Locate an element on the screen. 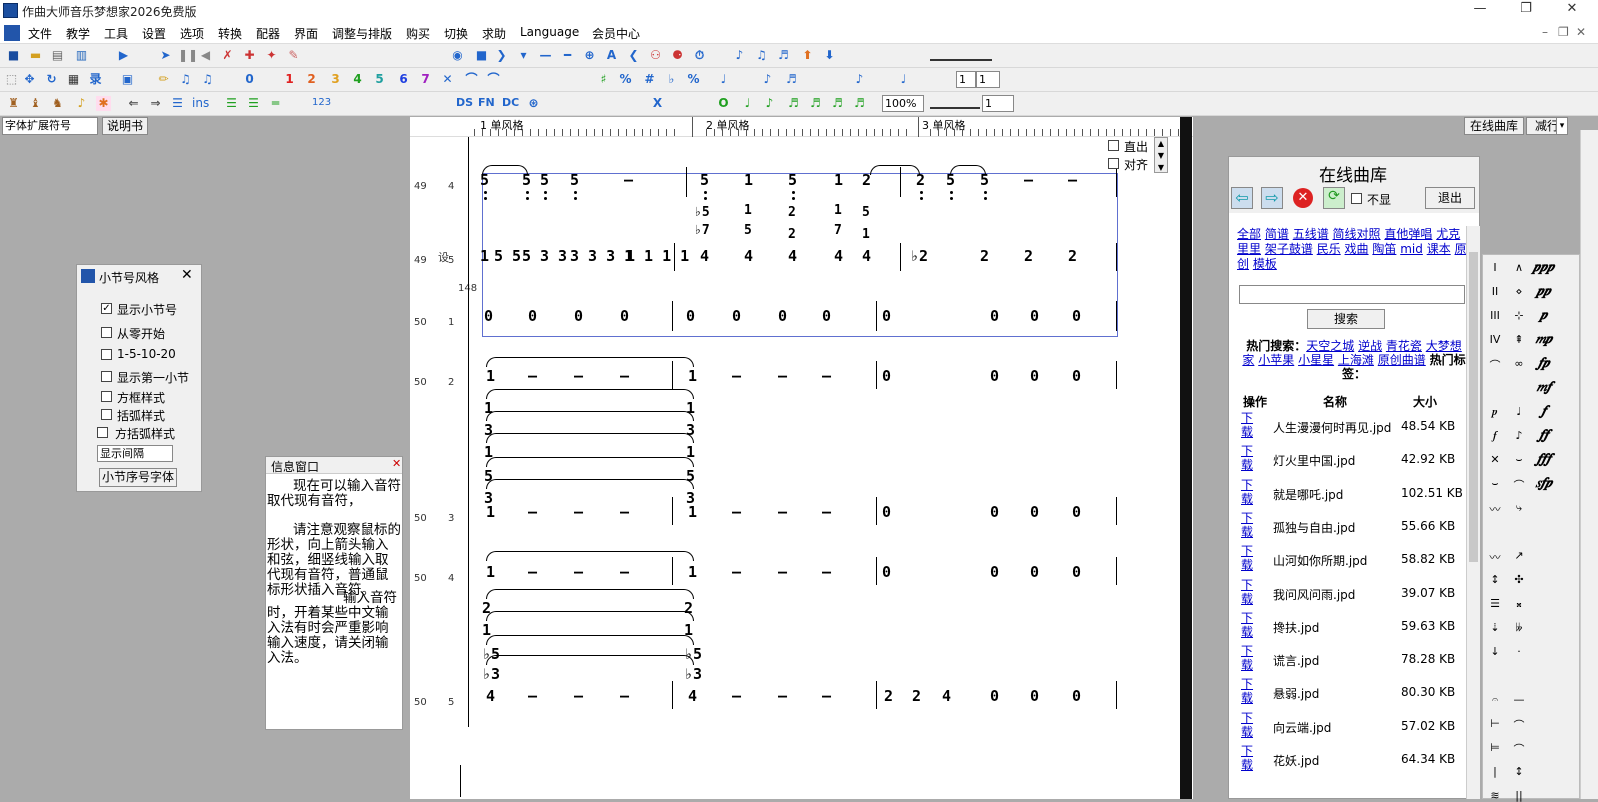  manual-button: 说明书 is located at coordinates (125, 126).